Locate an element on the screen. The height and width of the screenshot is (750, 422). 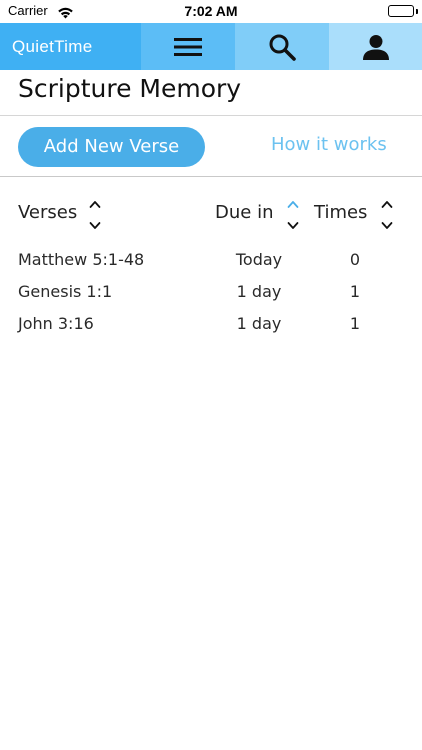
verse-cell: Matthew 5:1-48 is located at coordinates (81, 259).